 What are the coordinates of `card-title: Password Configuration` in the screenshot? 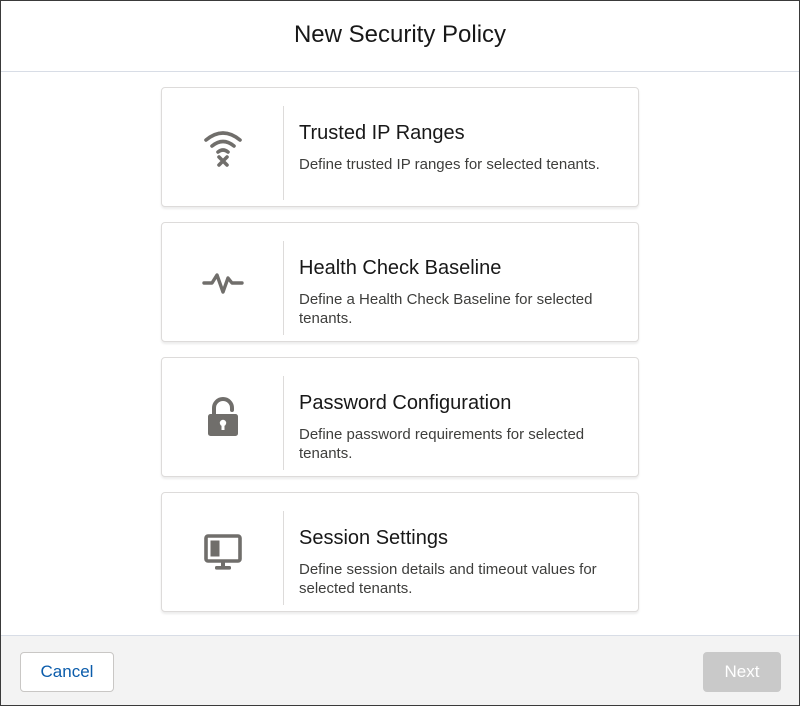 It's located at (405, 403).